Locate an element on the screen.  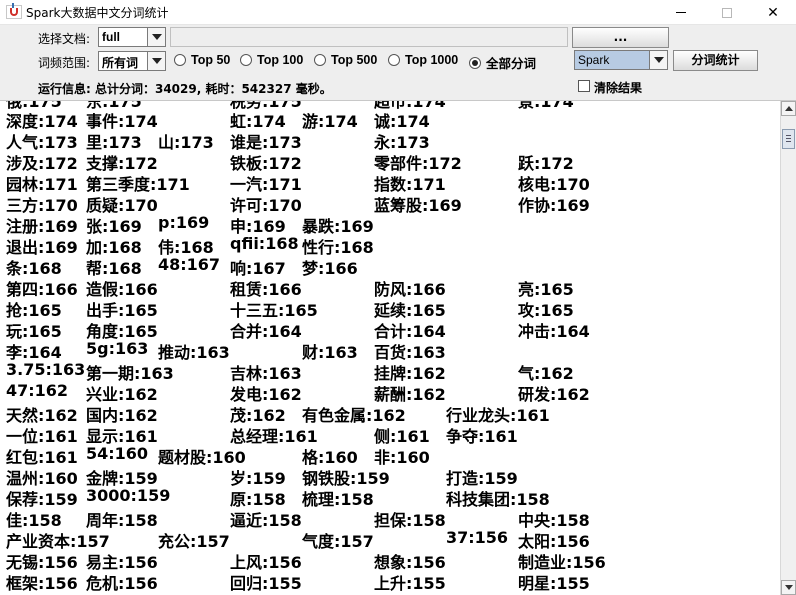
arrow-up-icon is located at coordinates (788, 108).